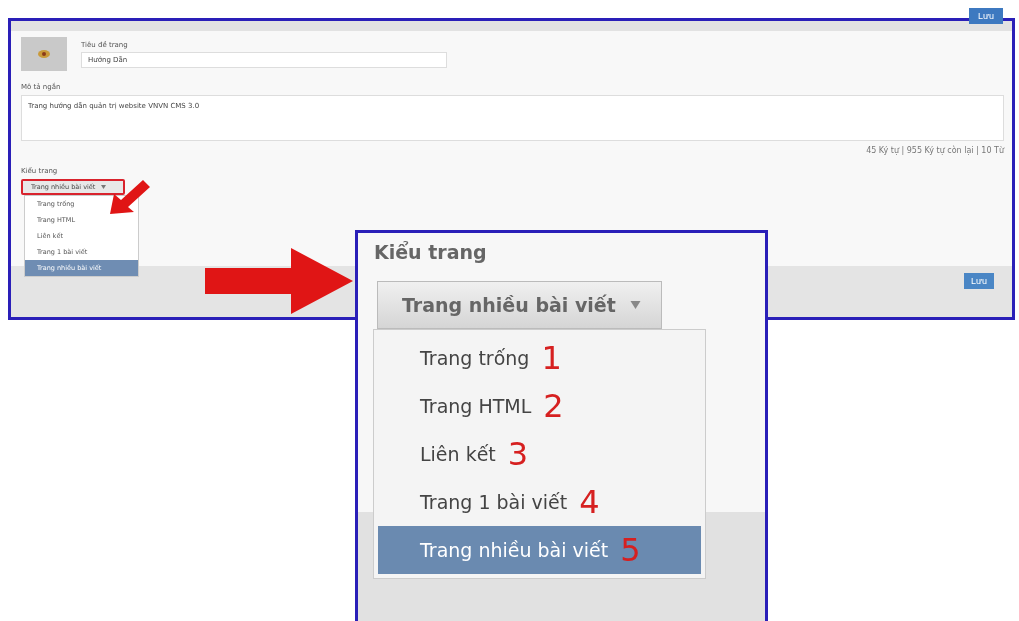  I want to click on dropdown-option: Trang HTML 2, so click(539, 406).